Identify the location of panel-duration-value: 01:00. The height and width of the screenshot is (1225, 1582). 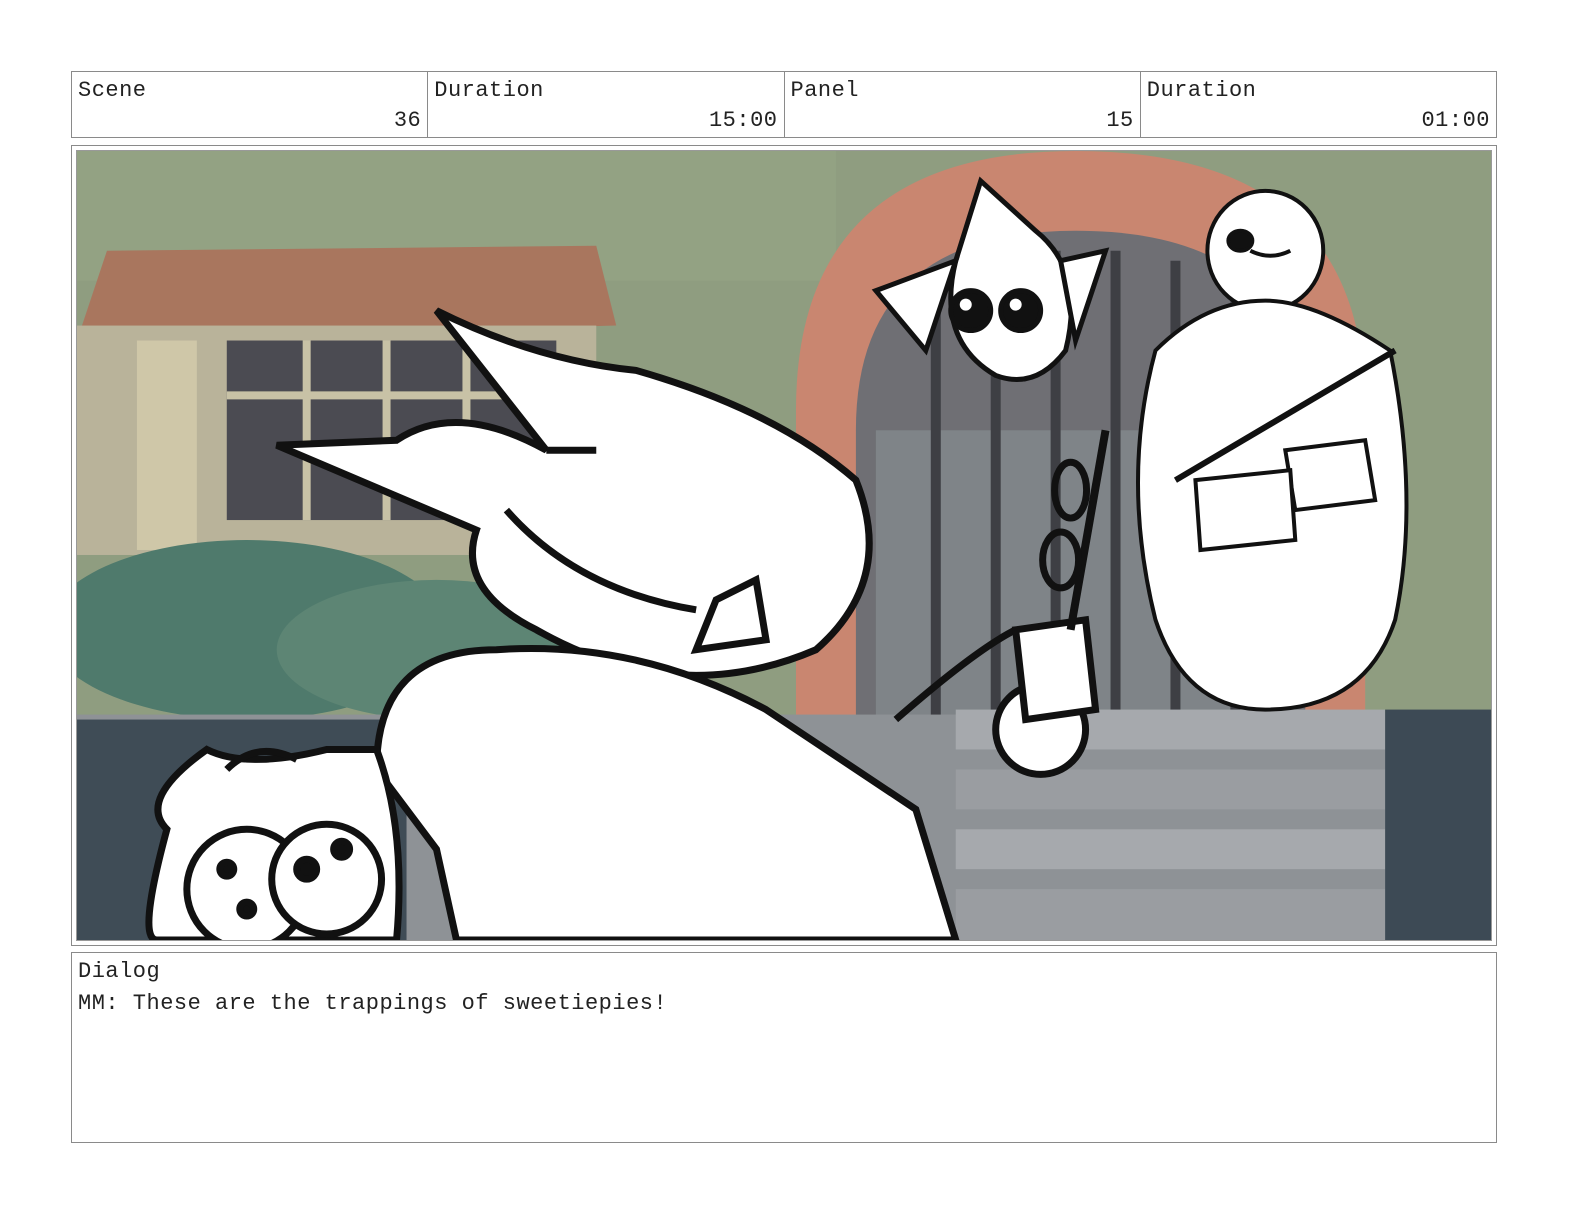
(1455, 120).